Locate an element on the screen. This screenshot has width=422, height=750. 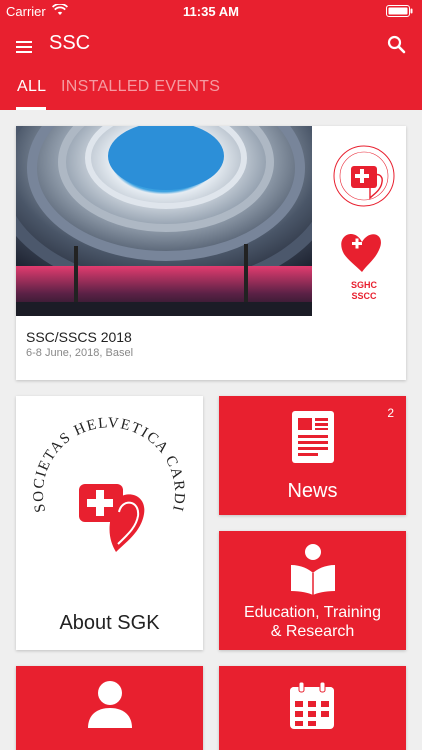
education-label-line1: Education, Training is located at coordinates (312, 612).